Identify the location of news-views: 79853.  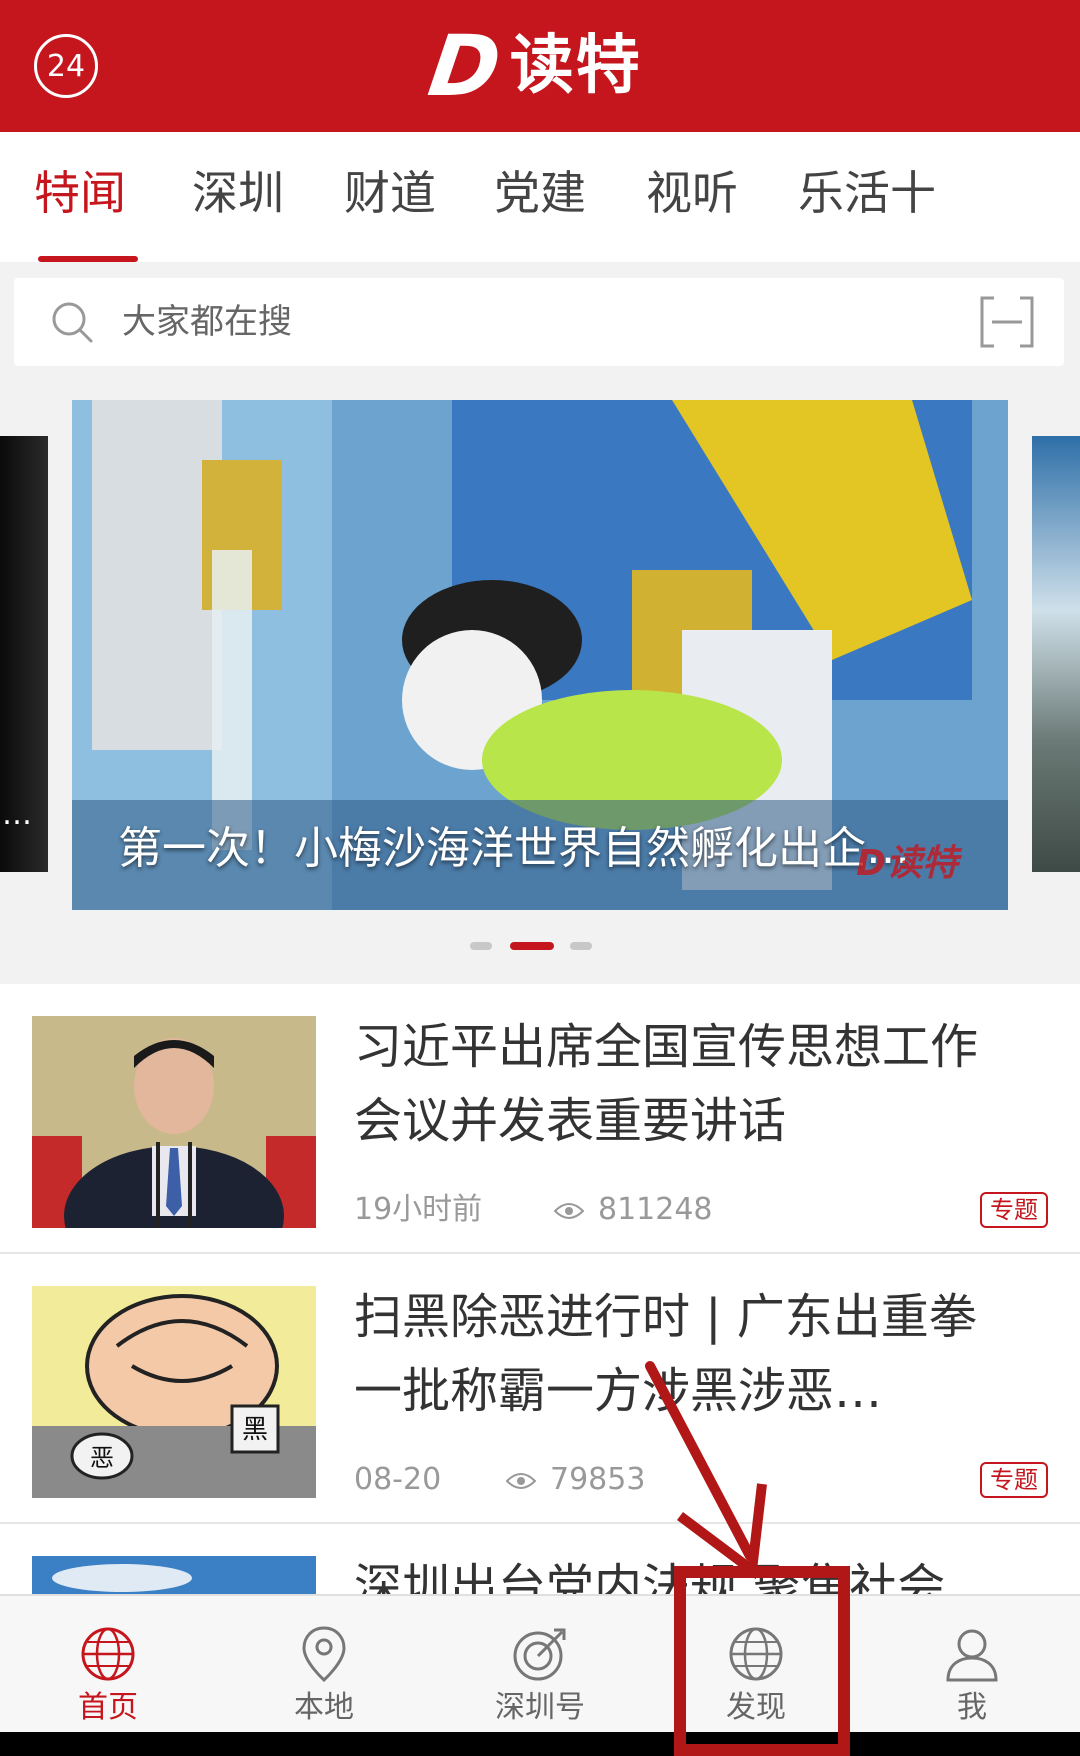
(575, 1480).